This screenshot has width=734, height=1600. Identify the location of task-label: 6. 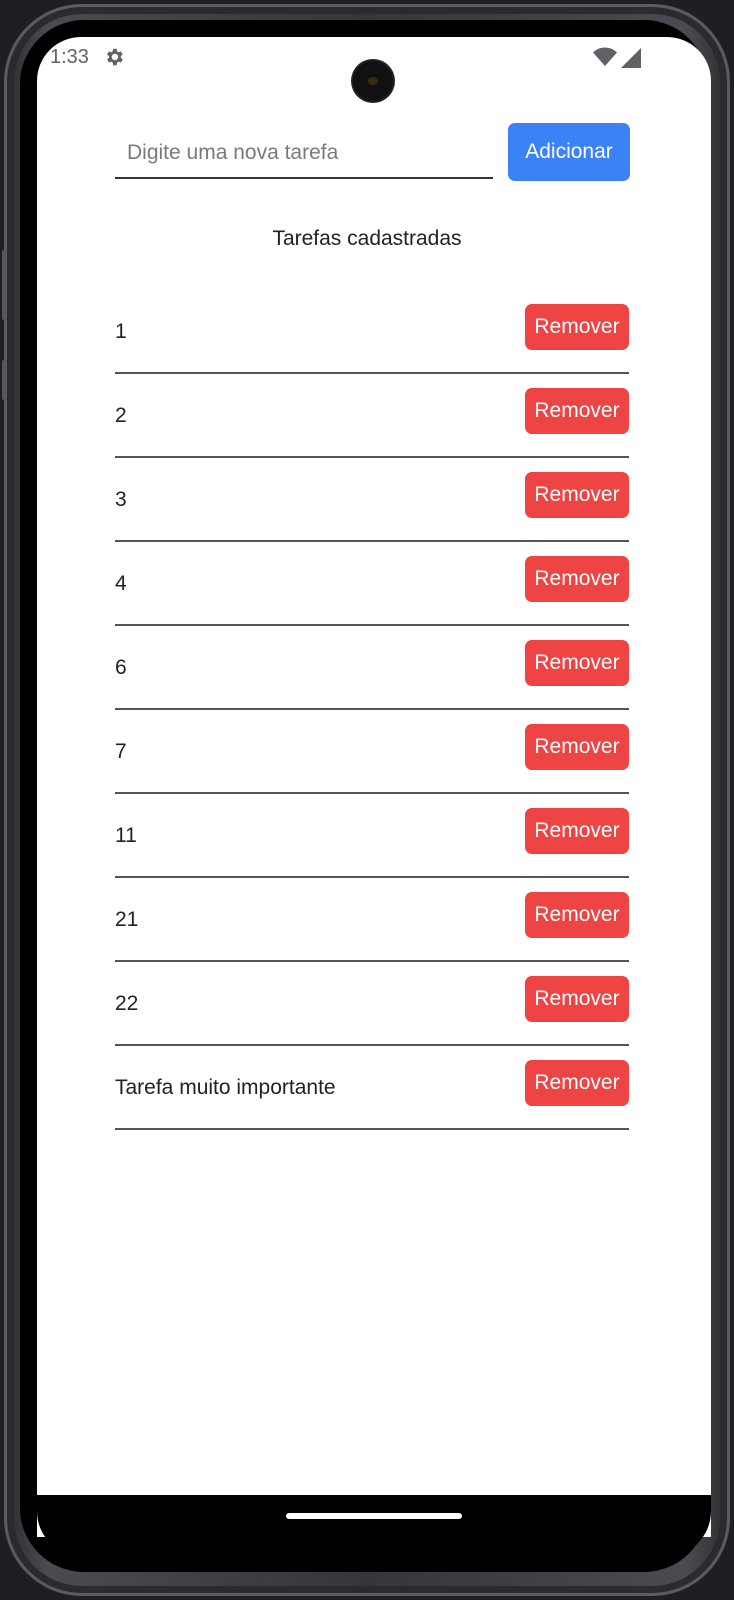
(121, 667).